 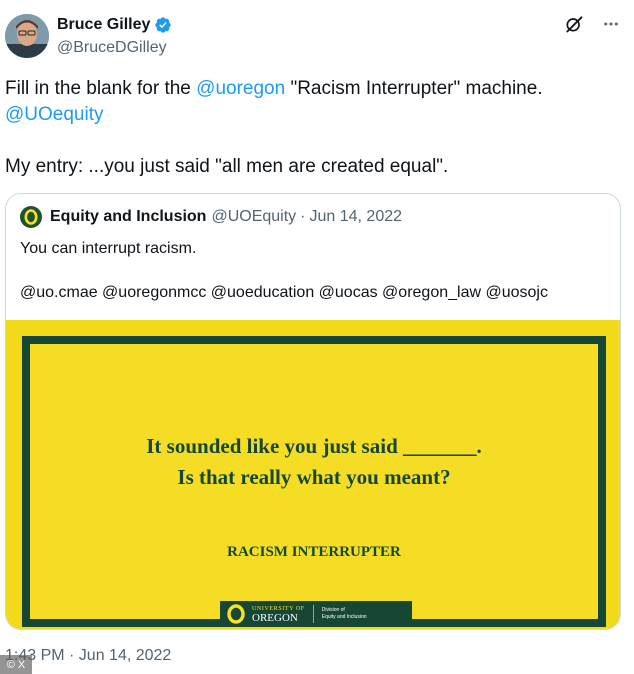 What do you see at coordinates (240, 88) in the screenshot?
I see `mention-link: @uoregon` at bounding box center [240, 88].